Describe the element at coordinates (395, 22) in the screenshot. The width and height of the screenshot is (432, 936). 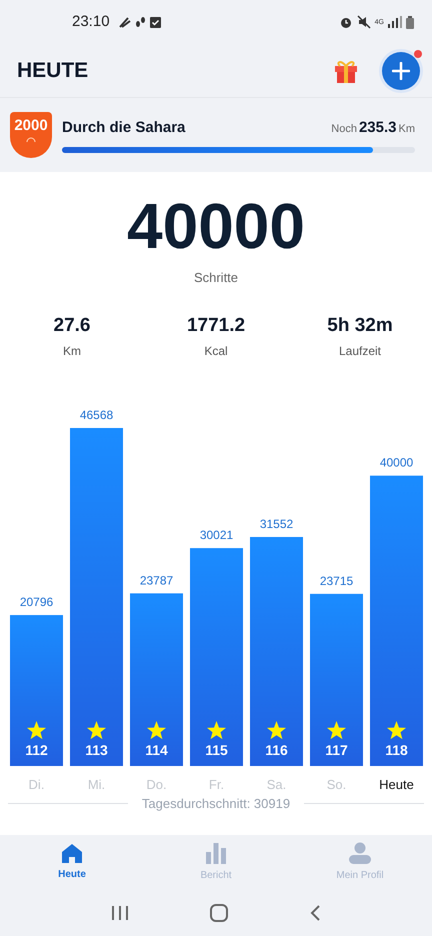
I see `signal-icon` at that location.